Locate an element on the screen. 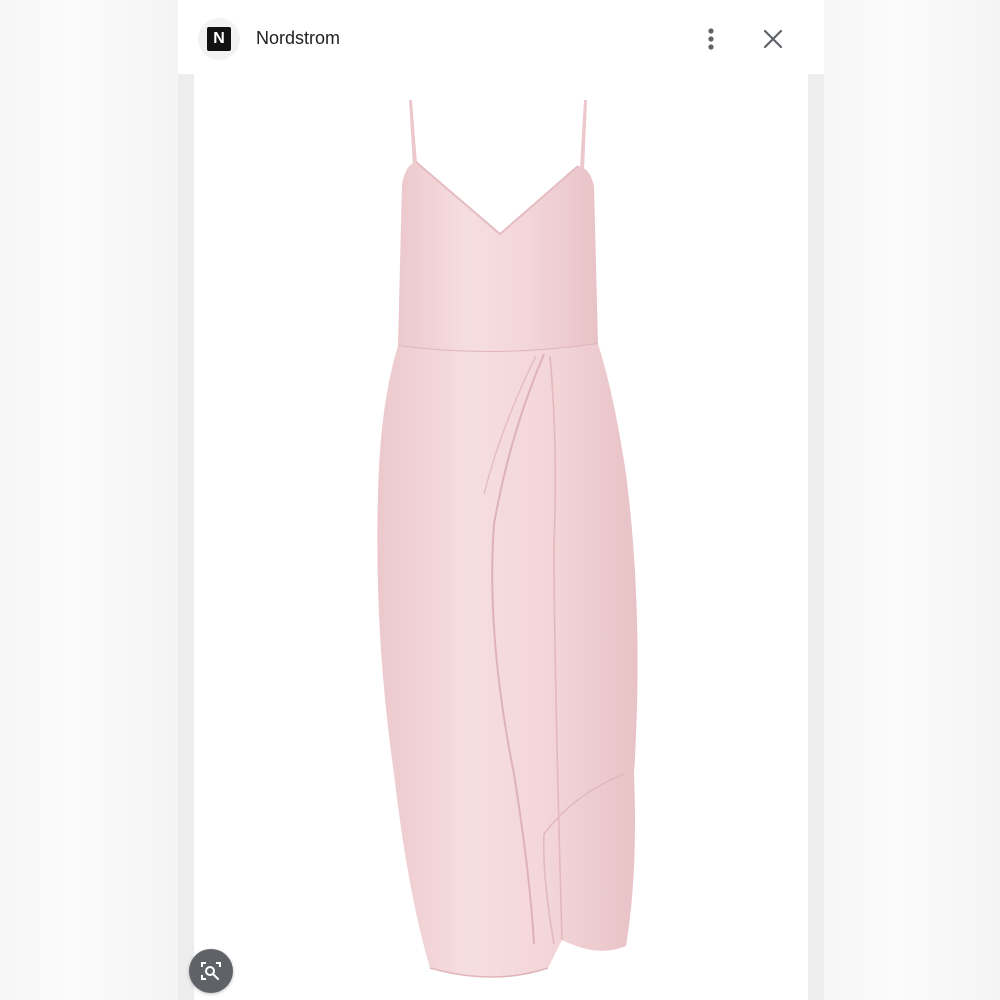  close-button is located at coordinates (773, 39).